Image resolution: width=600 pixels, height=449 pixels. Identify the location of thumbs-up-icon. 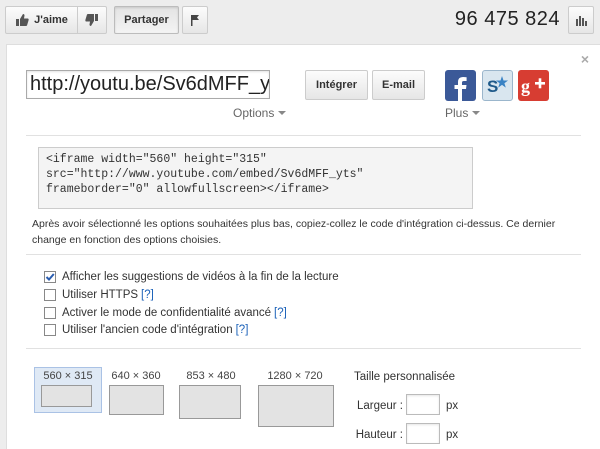
(22, 20).